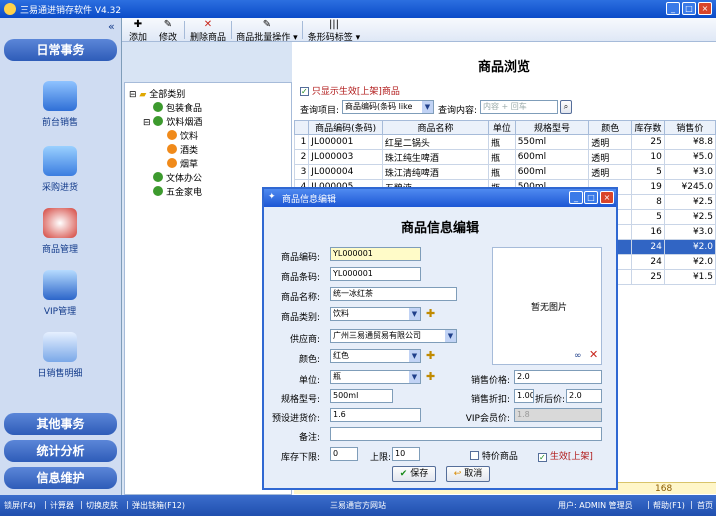 The width and height of the screenshot is (716, 516). I want to click on col-price: 销售价, so click(689, 127).